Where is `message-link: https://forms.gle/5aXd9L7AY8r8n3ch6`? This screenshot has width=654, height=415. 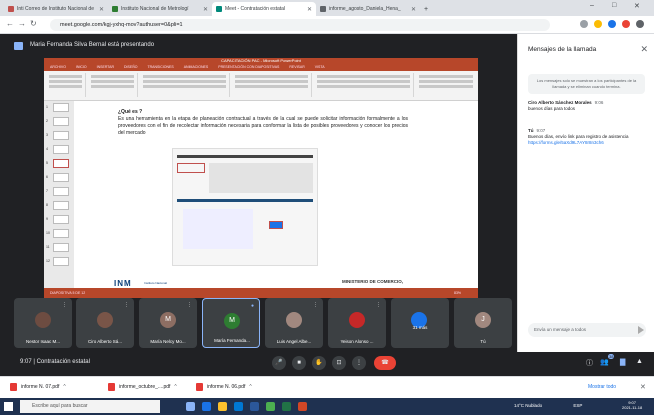
message-link: https://forms.gle/5aXd9L7AY8r8n3ch6 is located at coordinates (566, 142).